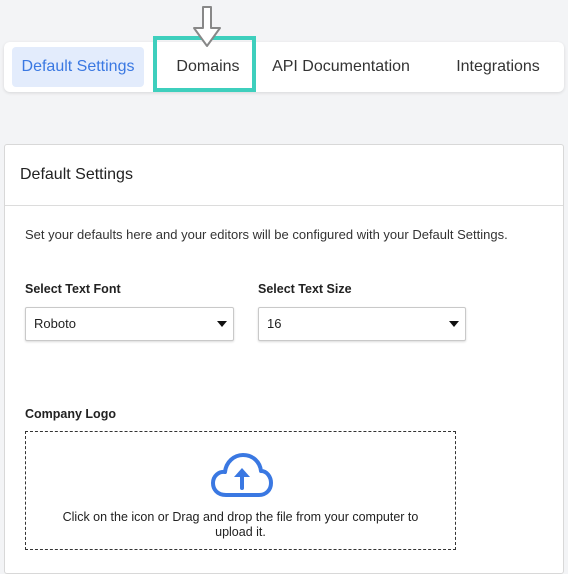 The image size is (568, 574). I want to click on size-select-value: 16, so click(274, 323).